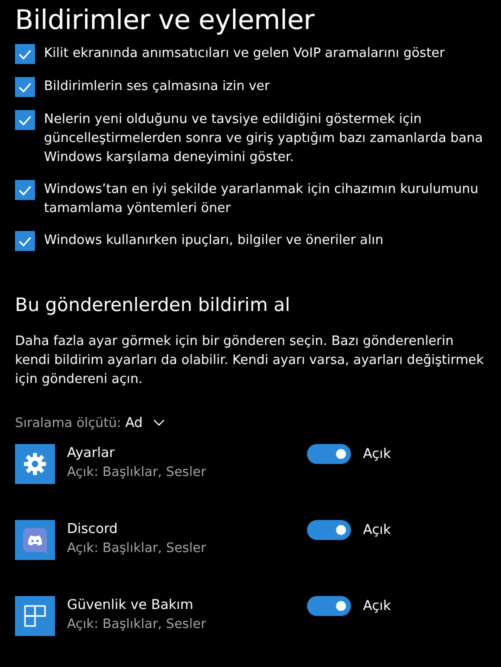 This screenshot has width=501, height=667. What do you see at coordinates (244, 54) in the screenshot?
I see `checkbox-label: Kilit ekranında anımsatıcıları ve gelen VoIP aramalarını göster` at bounding box center [244, 54].